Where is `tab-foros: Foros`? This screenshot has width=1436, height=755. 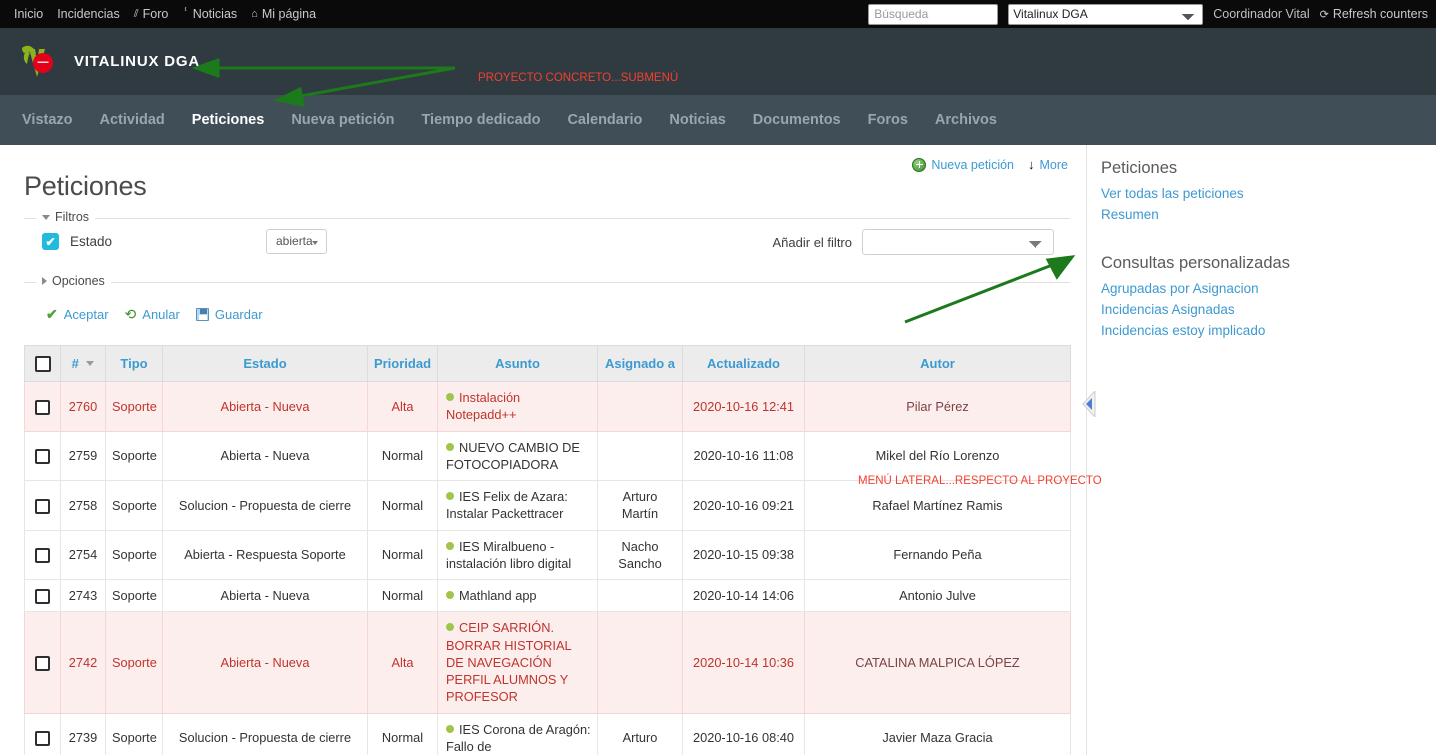
tab-foros: Foros is located at coordinates (888, 120).